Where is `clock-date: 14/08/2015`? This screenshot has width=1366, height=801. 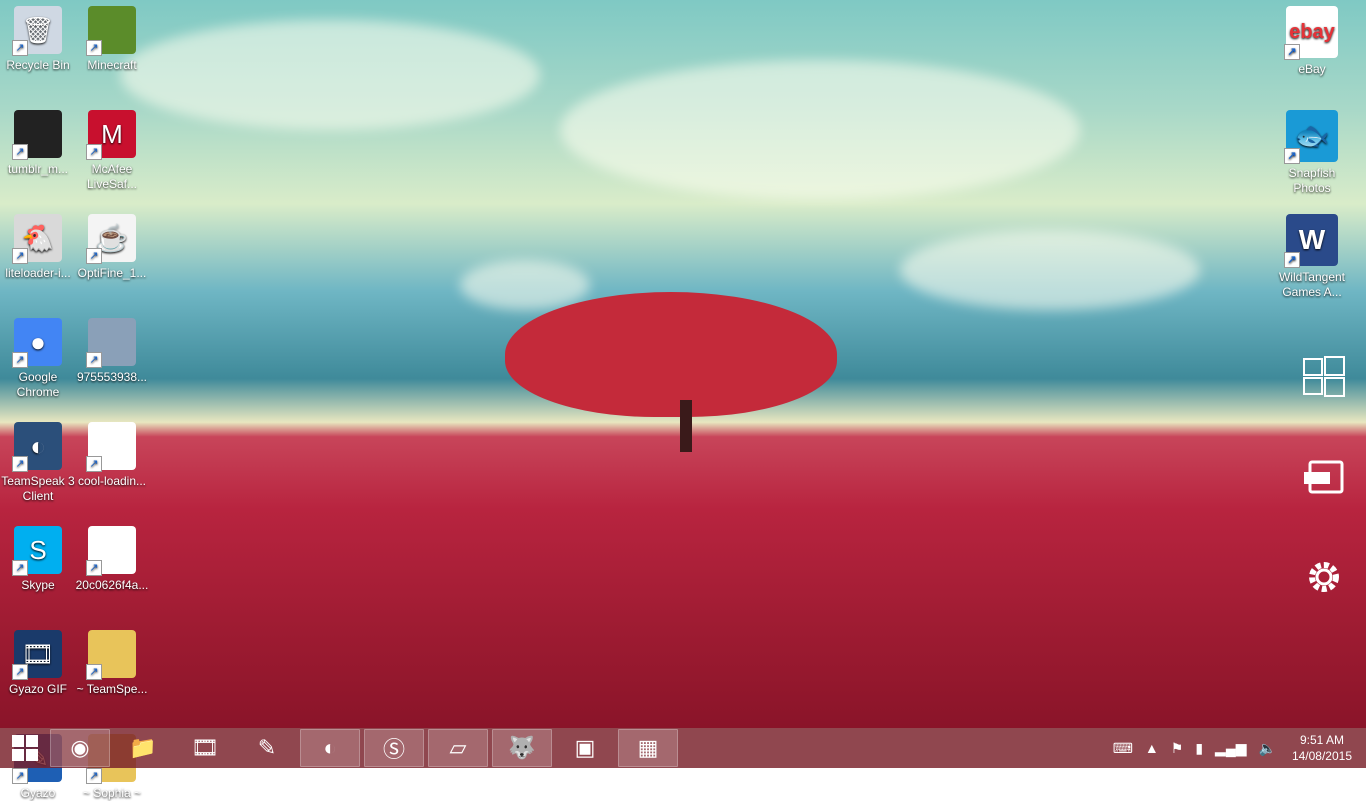
clock-date: 14/08/2015 is located at coordinates (1321, 756).